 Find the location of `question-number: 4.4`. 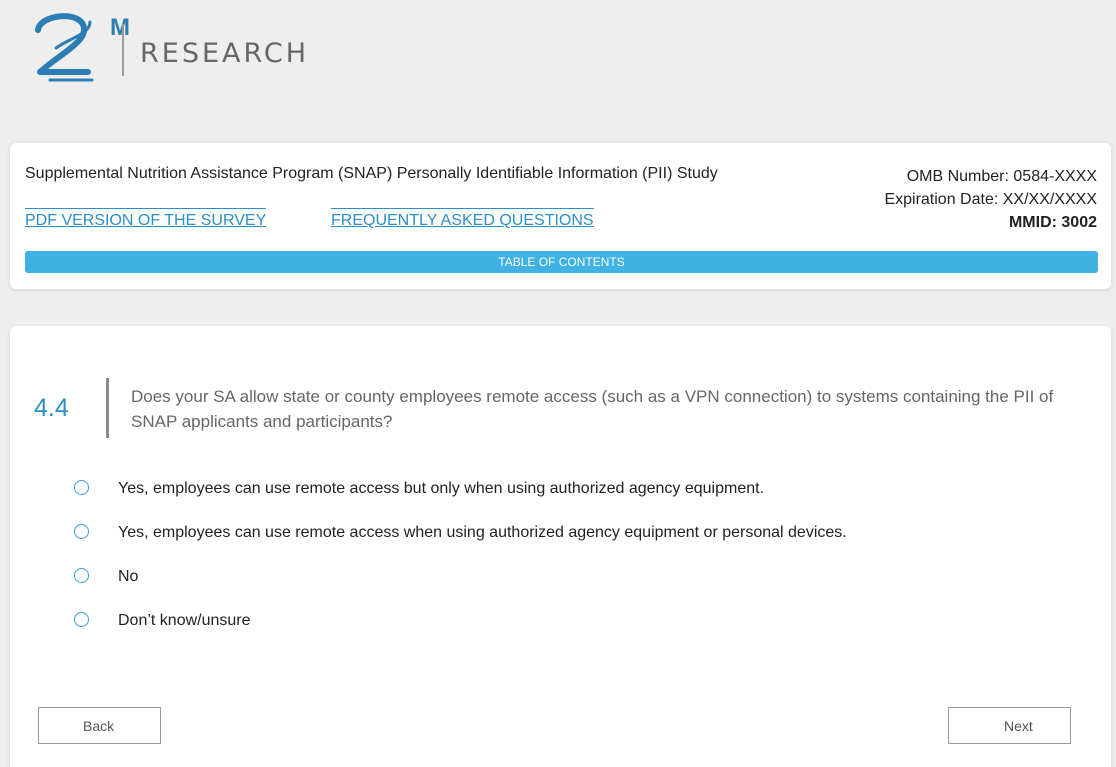

question-number: 4.4 is located at coordinates (51, 408).